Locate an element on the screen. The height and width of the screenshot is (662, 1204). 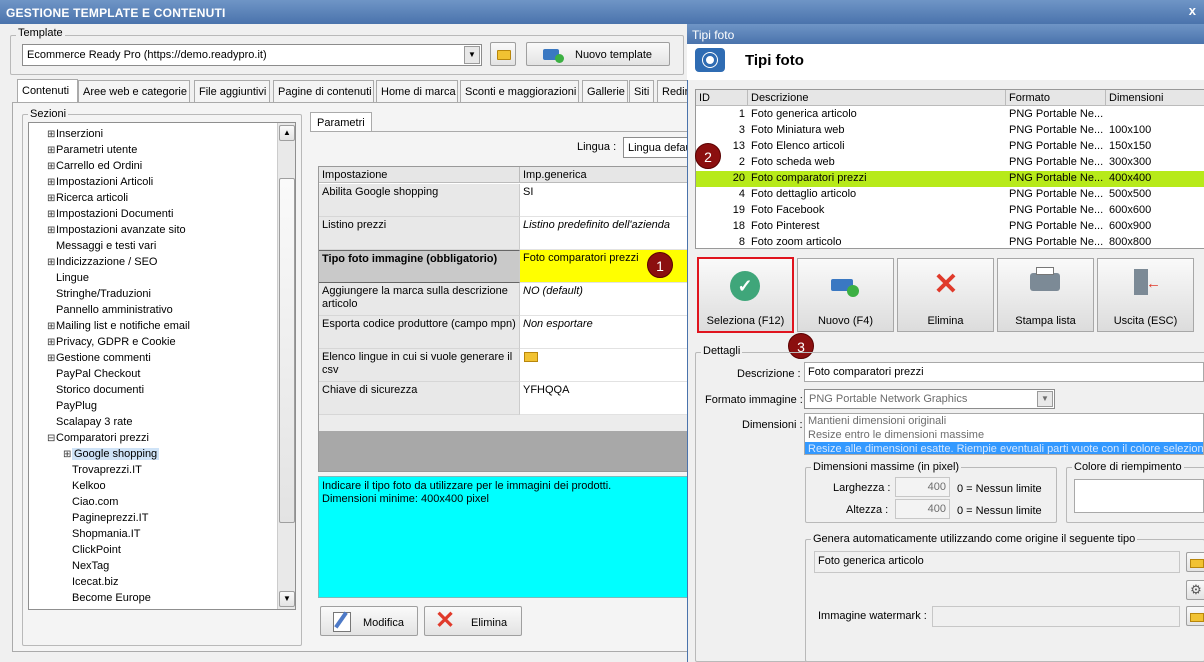
param-name-cell: Abilita Google shopping is located at coordinates (419, 200).